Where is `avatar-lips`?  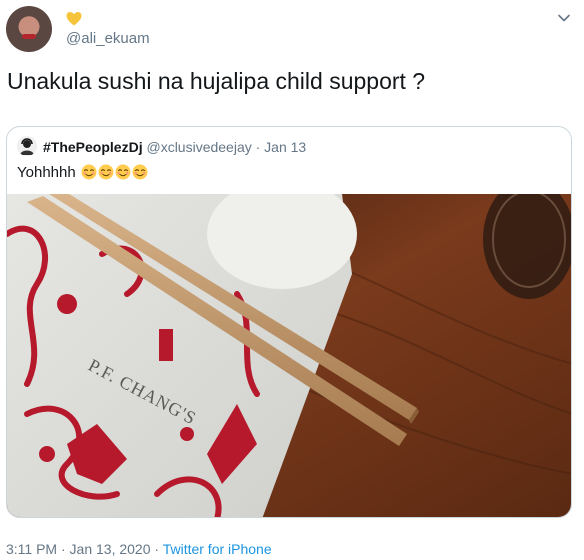 avatar-lips is located at coordinates (29, 36).